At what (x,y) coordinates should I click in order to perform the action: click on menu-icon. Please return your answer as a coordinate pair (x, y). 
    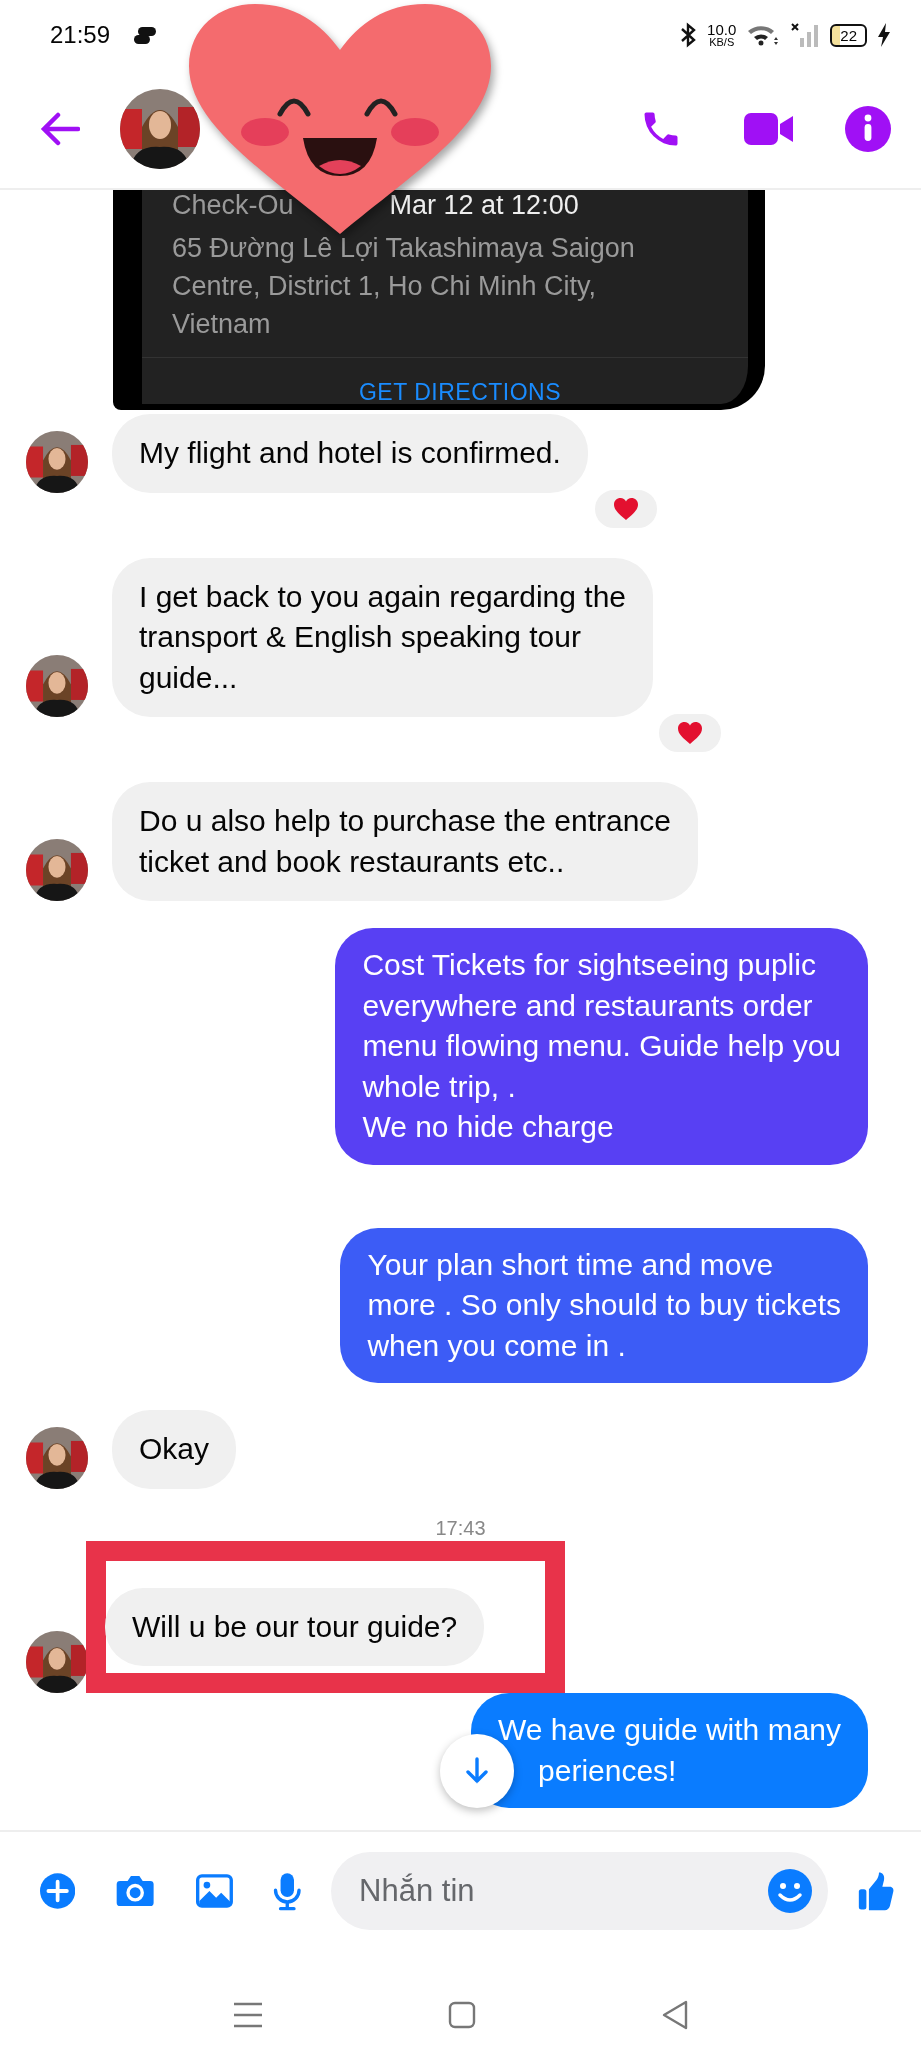
    Looking at the image, I should click on (247, 2015).